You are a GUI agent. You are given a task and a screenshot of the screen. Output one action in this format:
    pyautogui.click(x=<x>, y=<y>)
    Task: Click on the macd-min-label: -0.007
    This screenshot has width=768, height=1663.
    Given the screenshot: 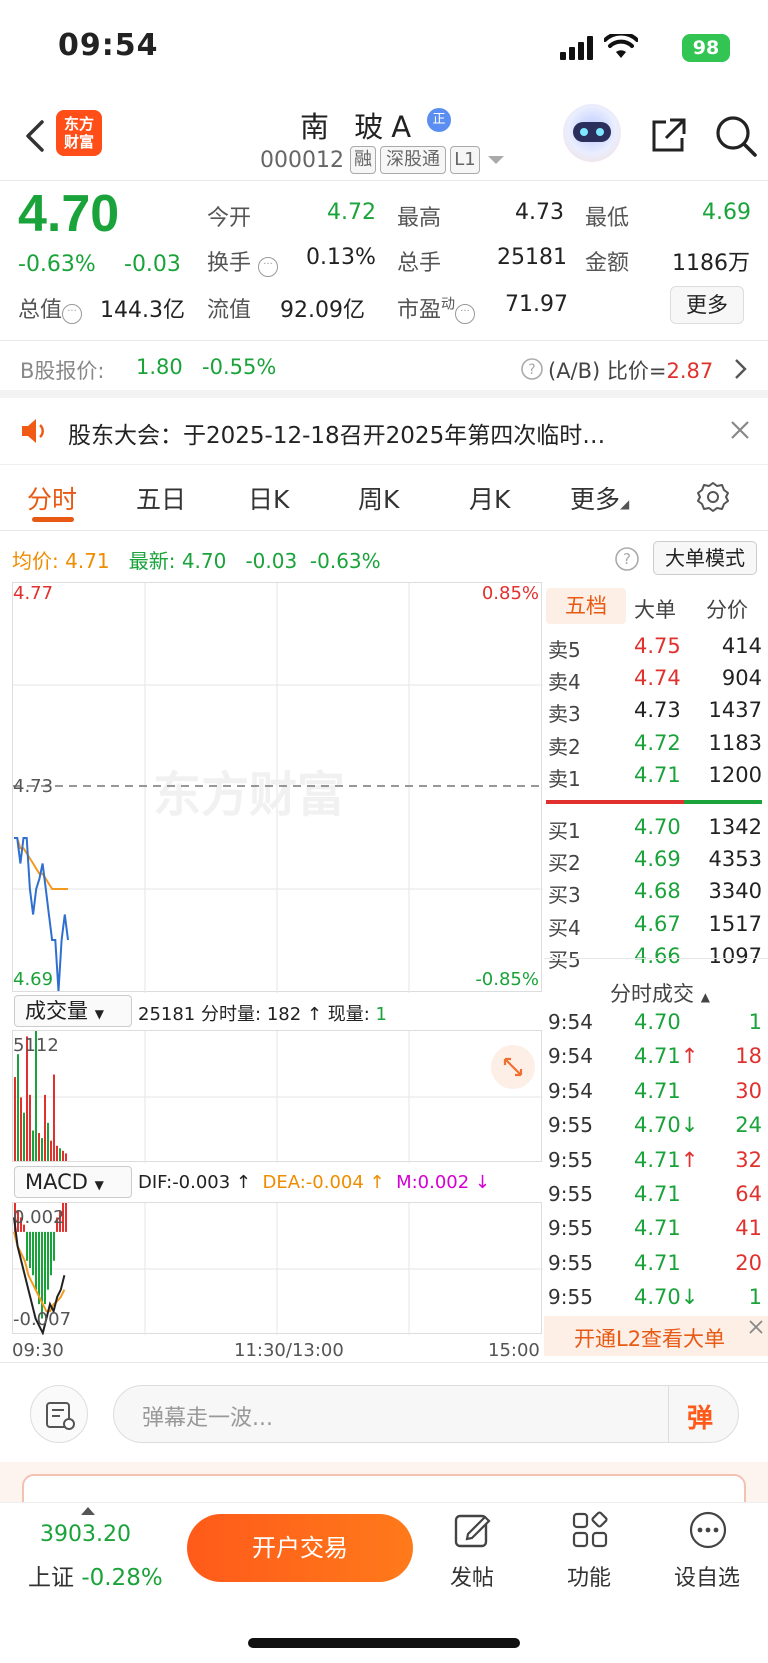 What is the action you would take?
    pyautogui.click(x=42, y=1319)
    